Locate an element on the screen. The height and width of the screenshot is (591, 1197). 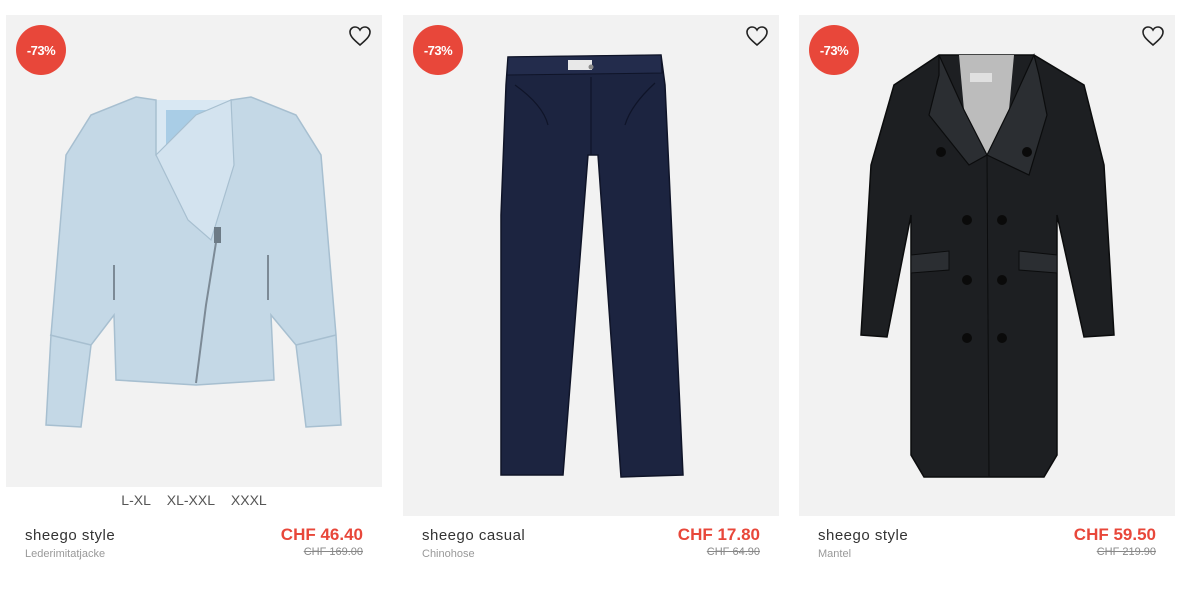
product-name: Mantel is located at coordinates (834, 554).